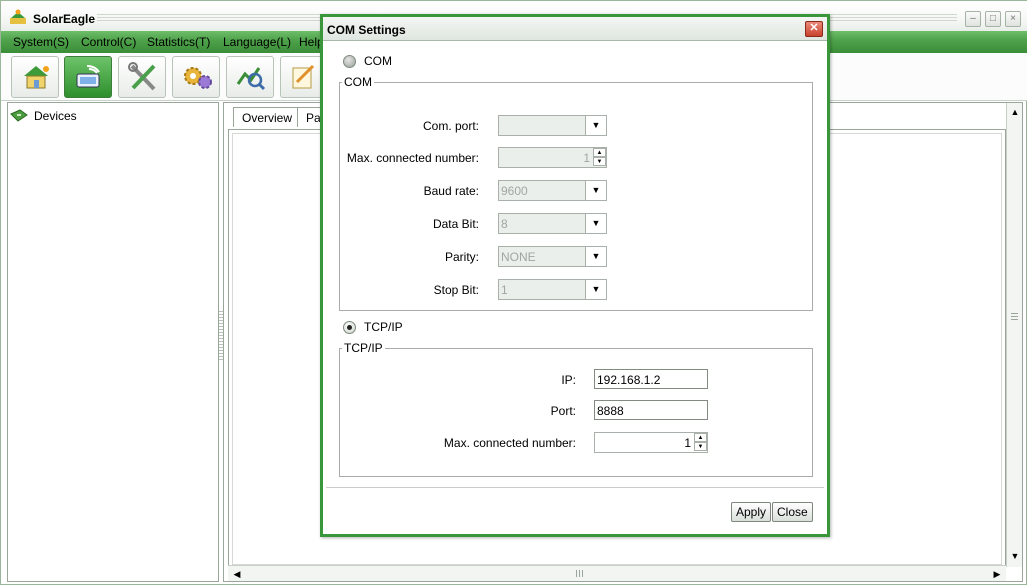 This screenshot has width=1027, height=585. What do you see at coordinates (18, 16) in the screenshot?
I see `solareagle-logo-icon` at bounding box center [18, 16].